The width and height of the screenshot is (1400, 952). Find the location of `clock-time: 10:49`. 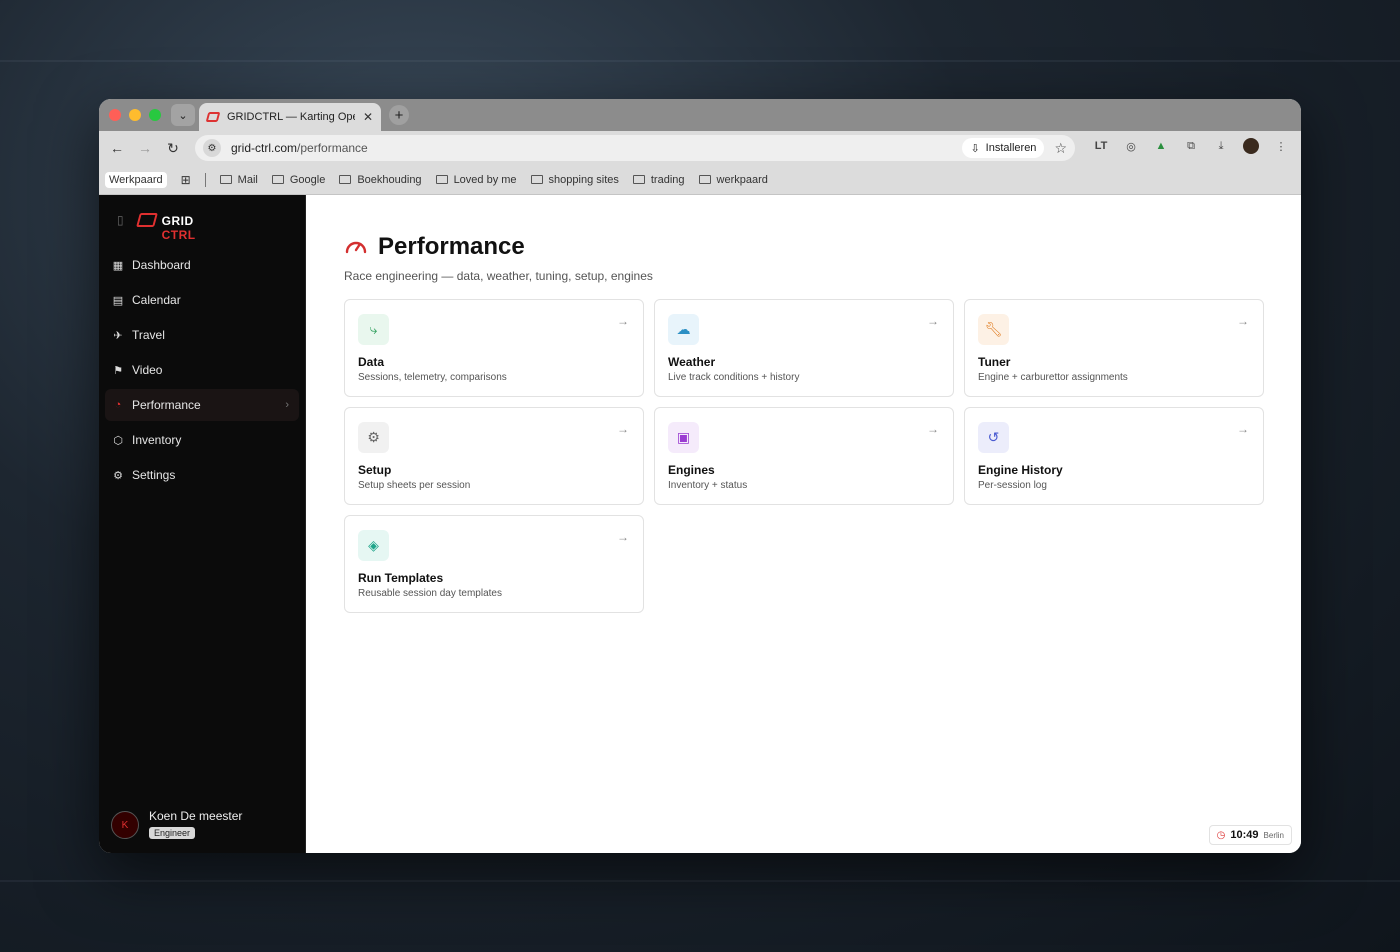

clock-time: 10:49 is located at coordinates (1244, 835).